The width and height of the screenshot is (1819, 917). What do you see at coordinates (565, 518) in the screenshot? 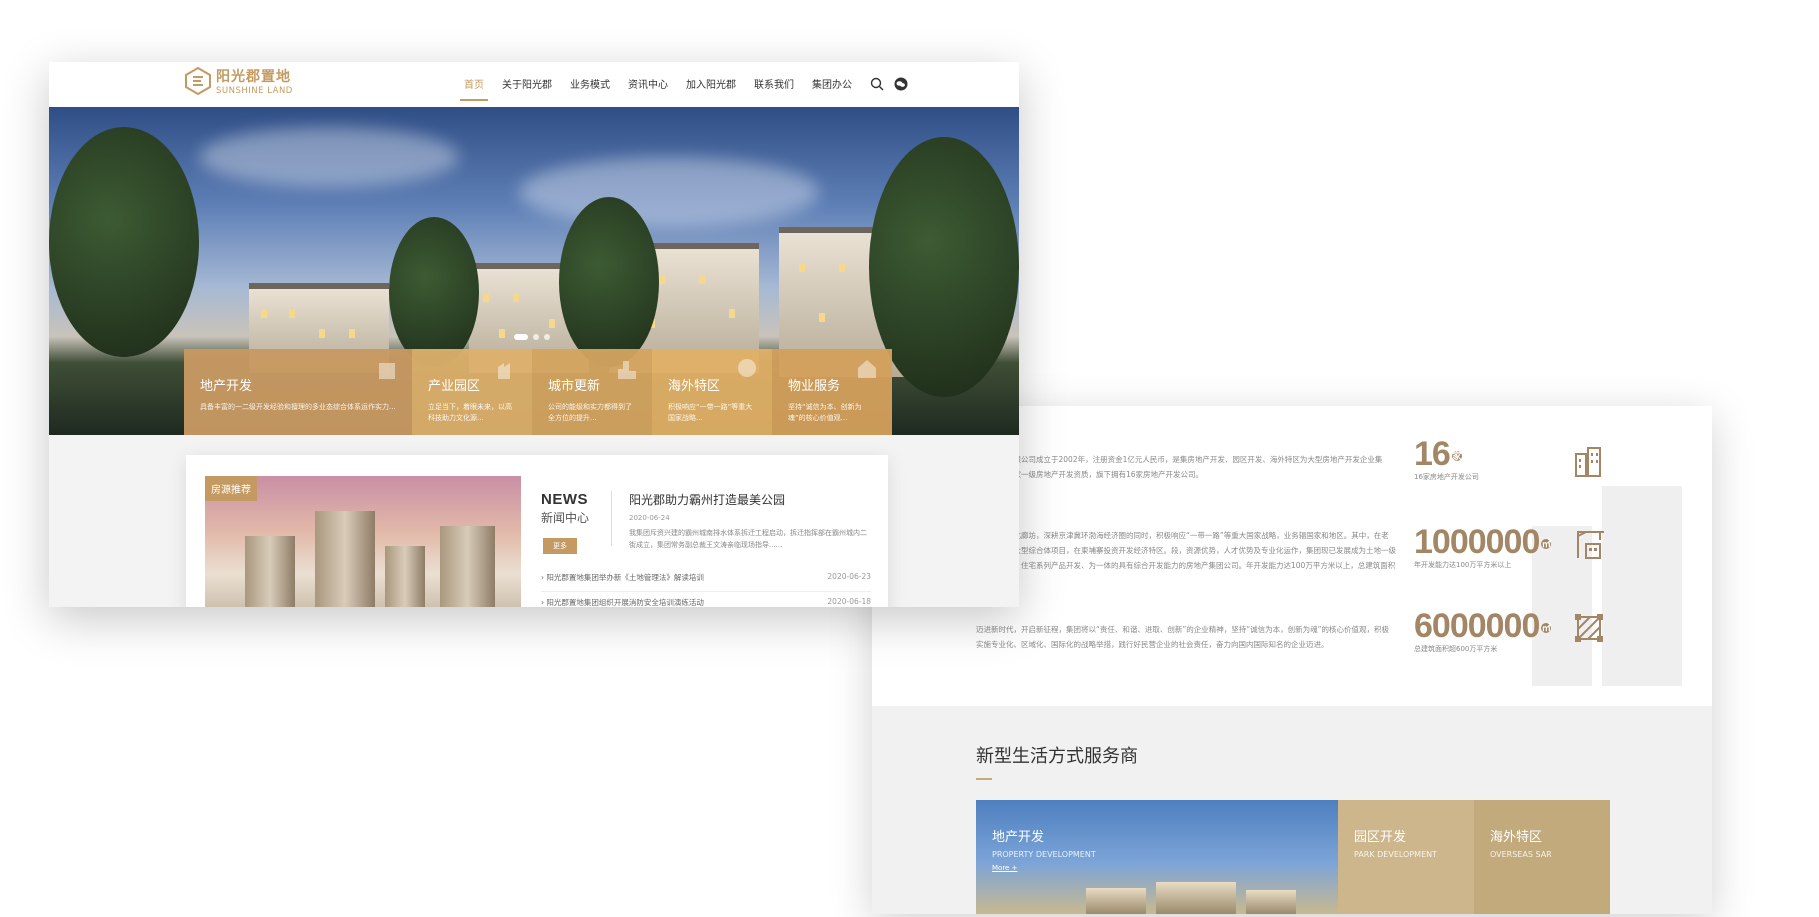
I see `news-heading-cn: 新闻中心` at bounding box center [565, 518].